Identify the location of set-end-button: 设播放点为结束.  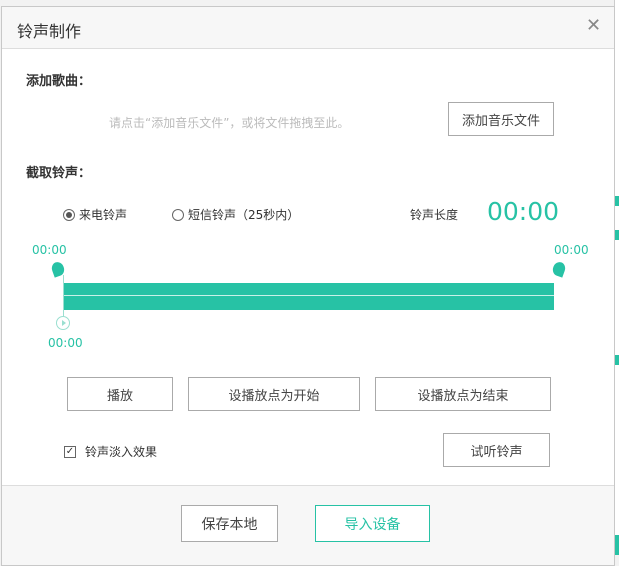
(463, 394).